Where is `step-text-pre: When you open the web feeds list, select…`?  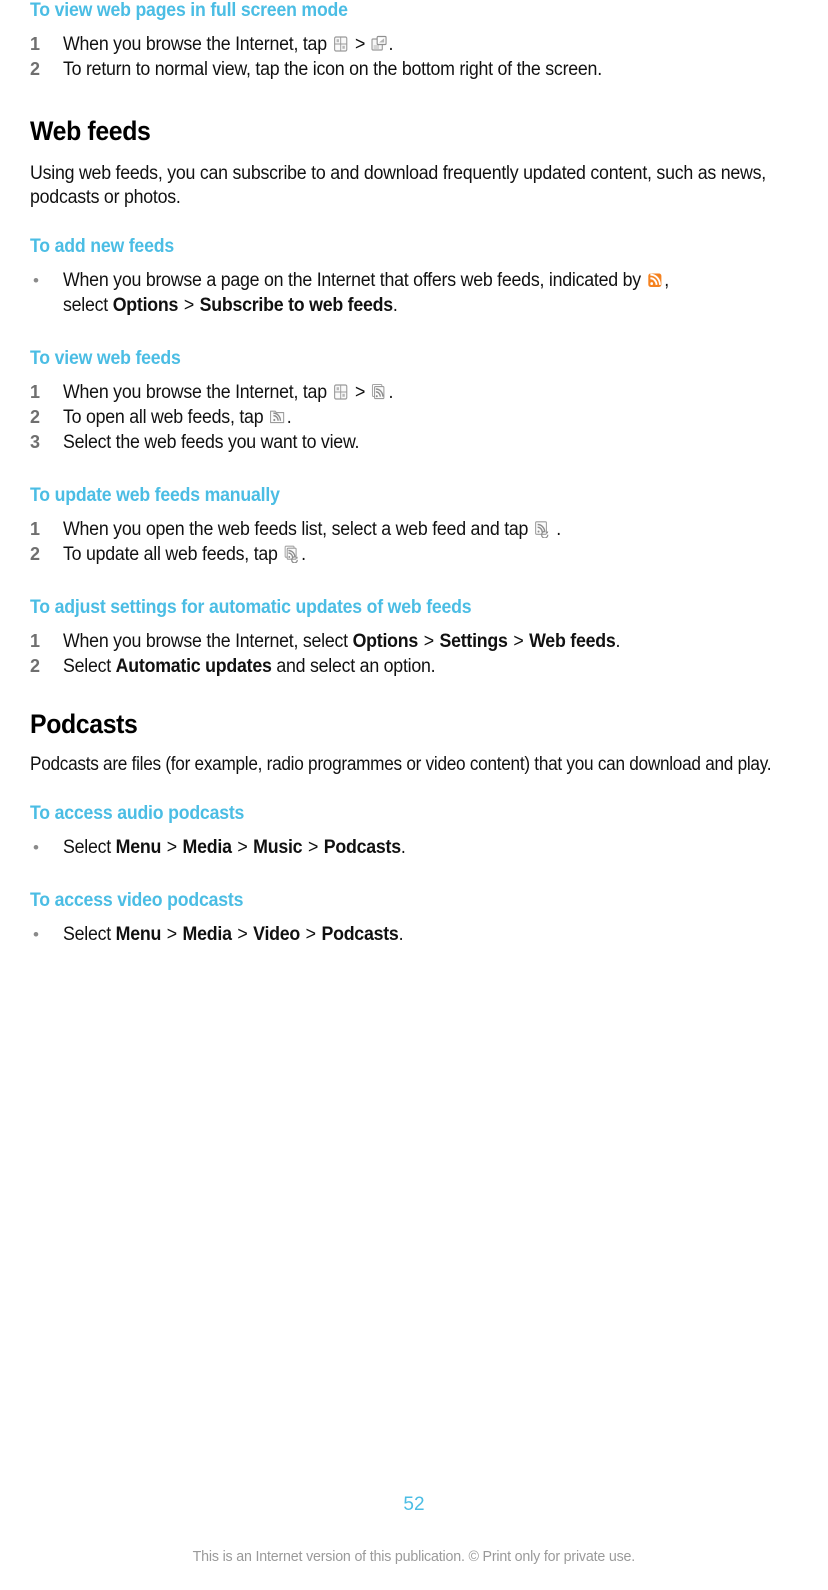
step-text-pre: When you open the web feeds list, select… is located at coordinates (298, 529).